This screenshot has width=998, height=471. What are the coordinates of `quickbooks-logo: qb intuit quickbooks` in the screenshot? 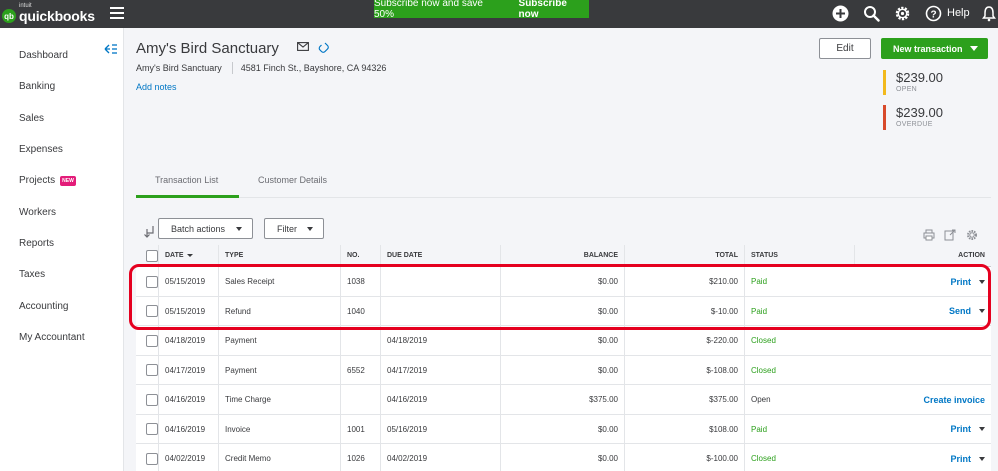 It's located at (48, 13).